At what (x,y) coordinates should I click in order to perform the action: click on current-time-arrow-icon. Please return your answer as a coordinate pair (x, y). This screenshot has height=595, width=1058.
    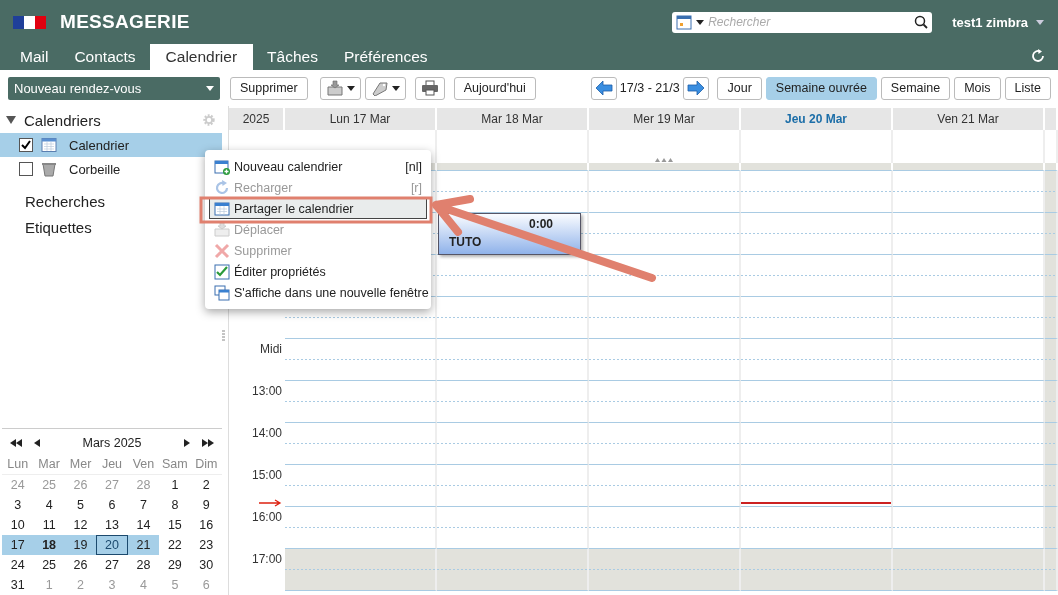
    Looking at the image, I should click on (271, 503).